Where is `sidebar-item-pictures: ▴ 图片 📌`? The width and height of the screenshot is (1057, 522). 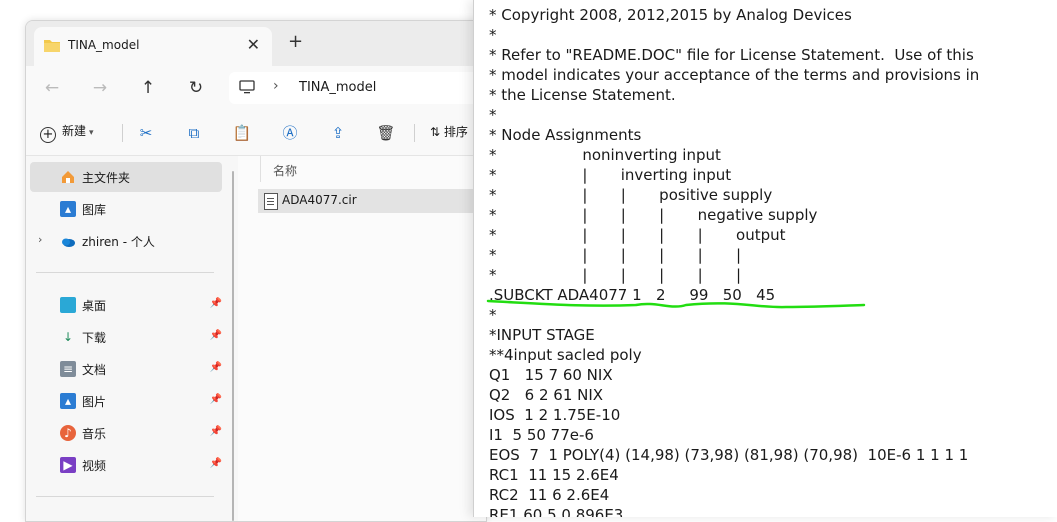 sidebar-item-pictures: ▴ 图片 📌 is located at coordinates (126, 401).